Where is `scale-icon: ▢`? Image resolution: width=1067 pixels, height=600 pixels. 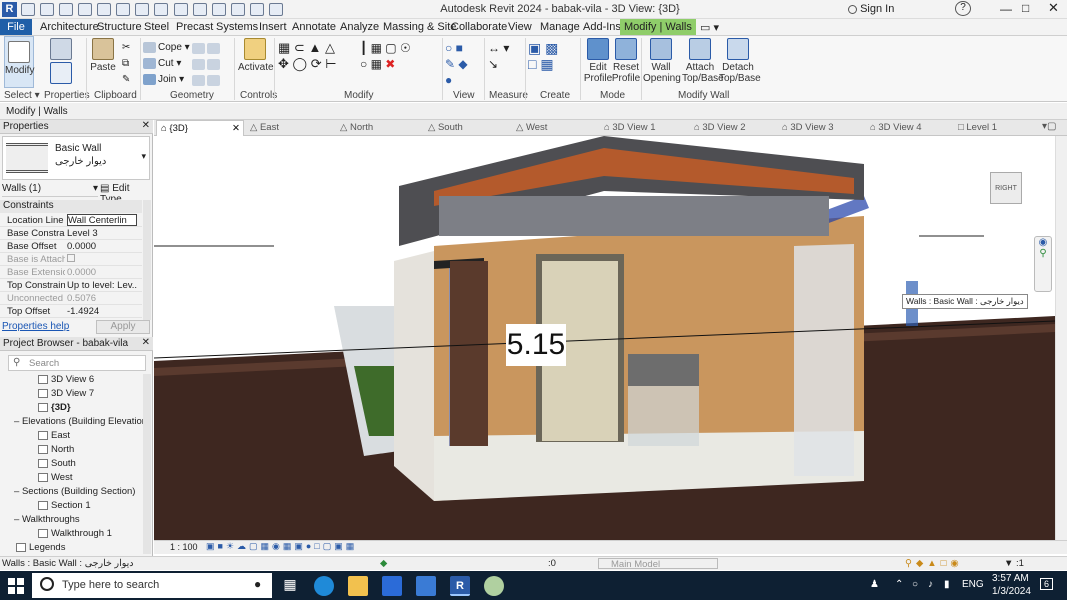
scale-icon: ▢ is located at coordinates (390, 48).